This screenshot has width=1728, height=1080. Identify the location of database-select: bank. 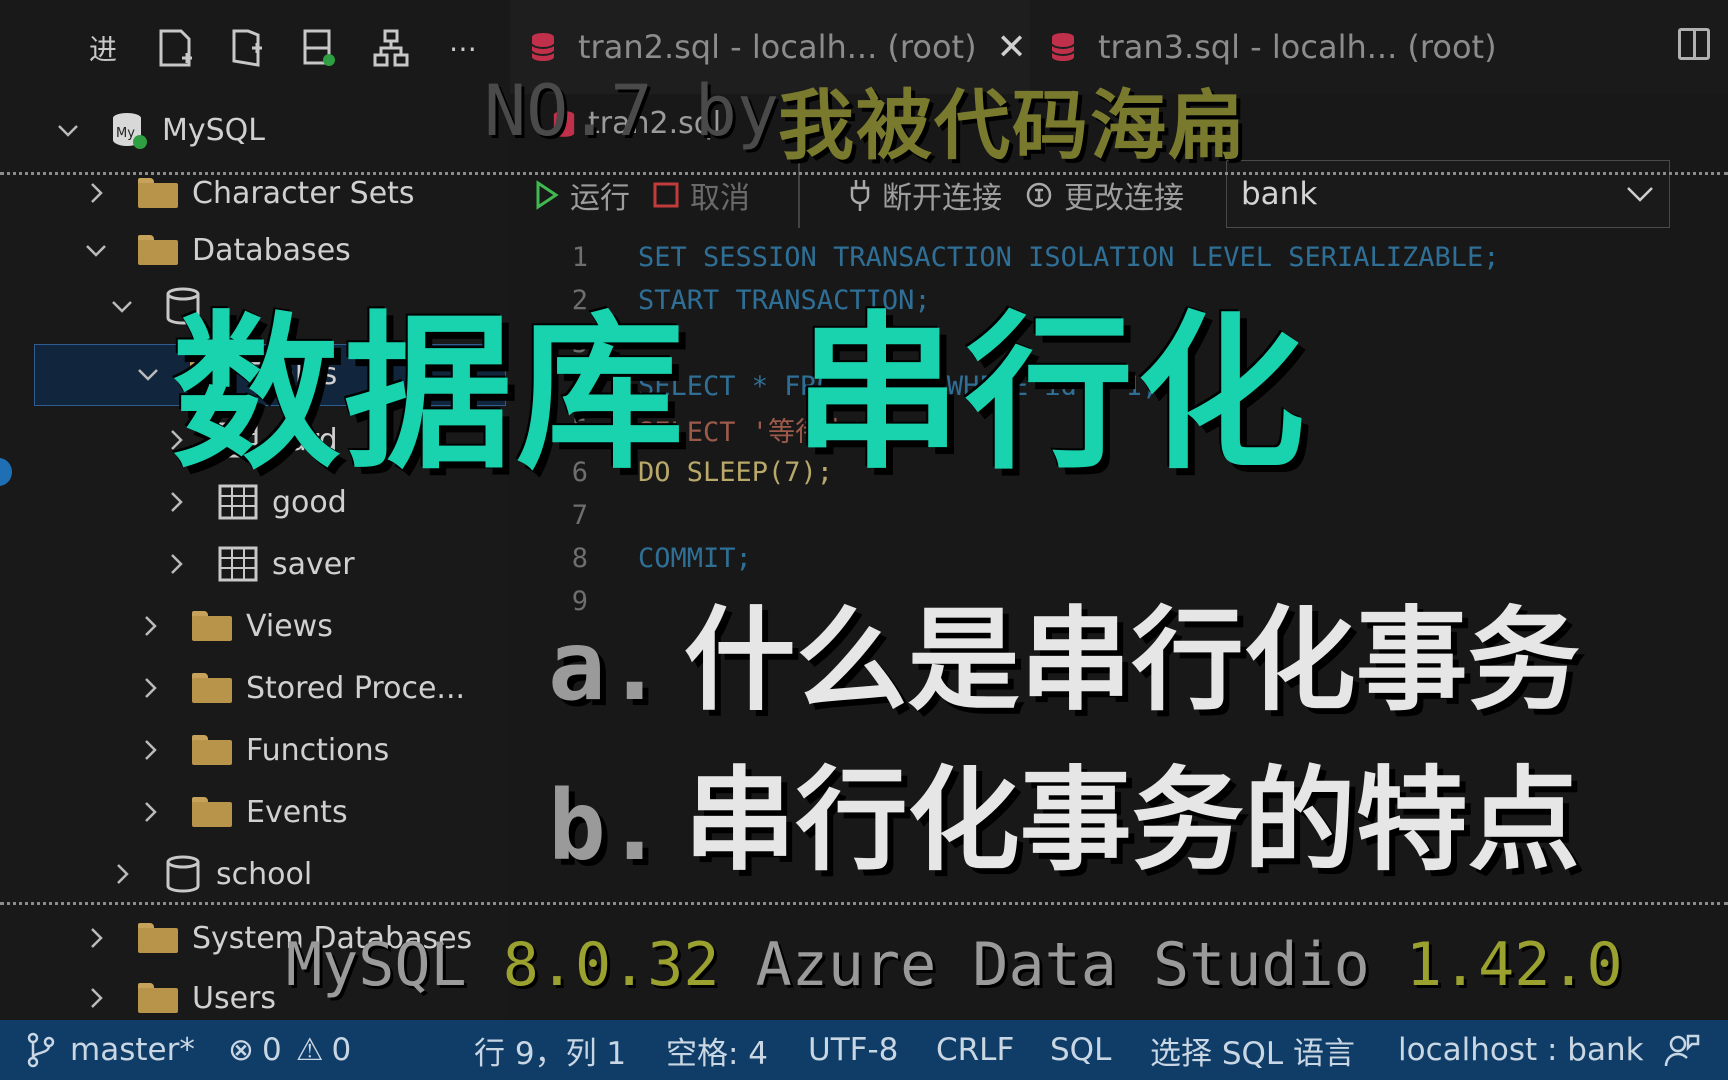
(1448, 194).